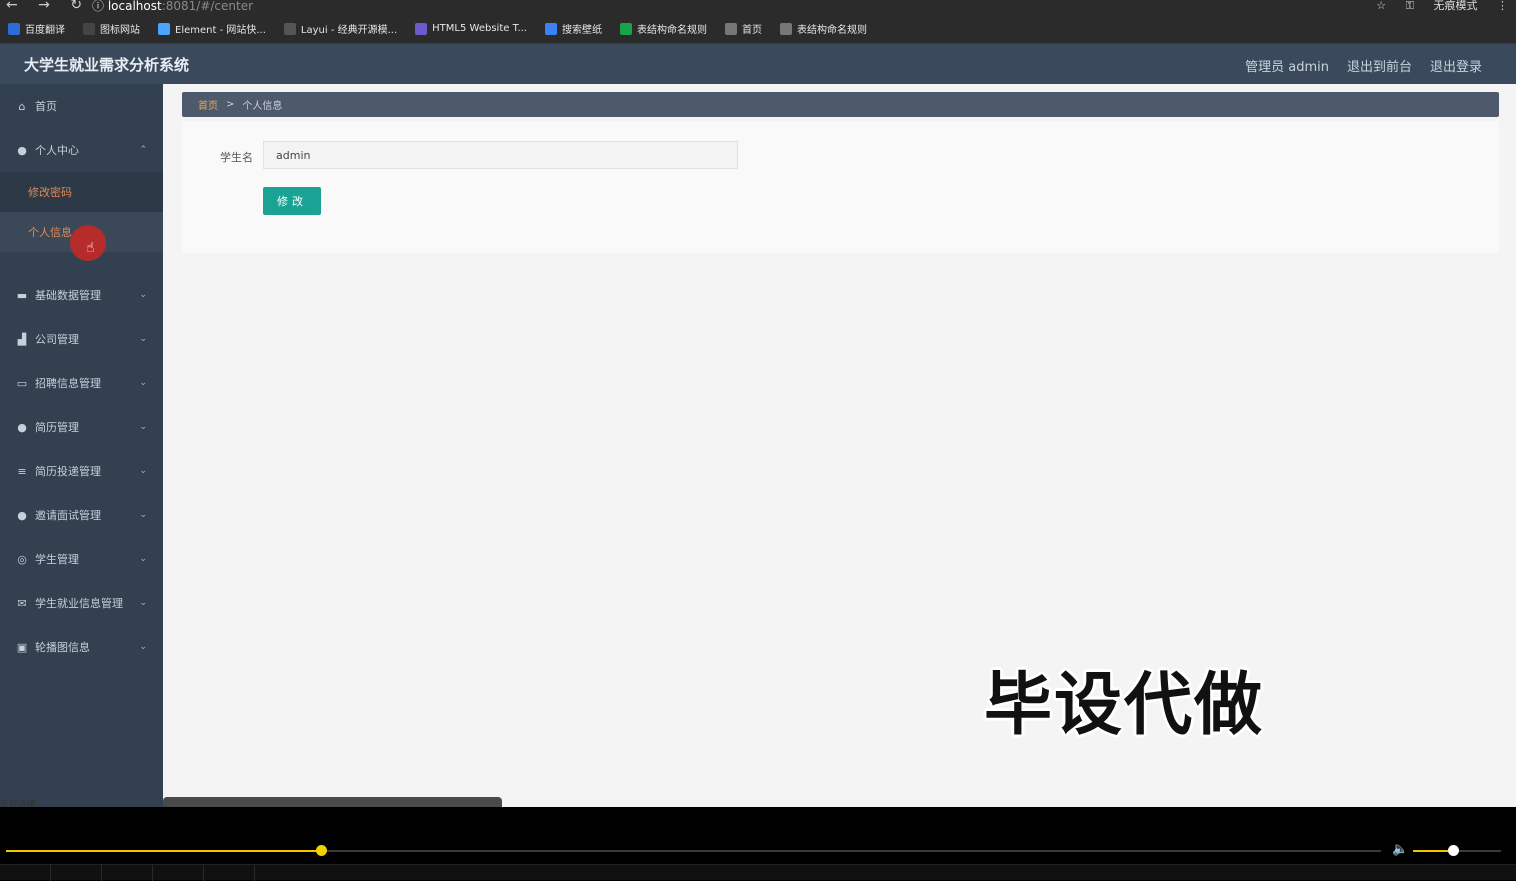 This screenshot has width=1516, height=881. I want to click on bookmark-item: 百度翻译, so click(36, 28).